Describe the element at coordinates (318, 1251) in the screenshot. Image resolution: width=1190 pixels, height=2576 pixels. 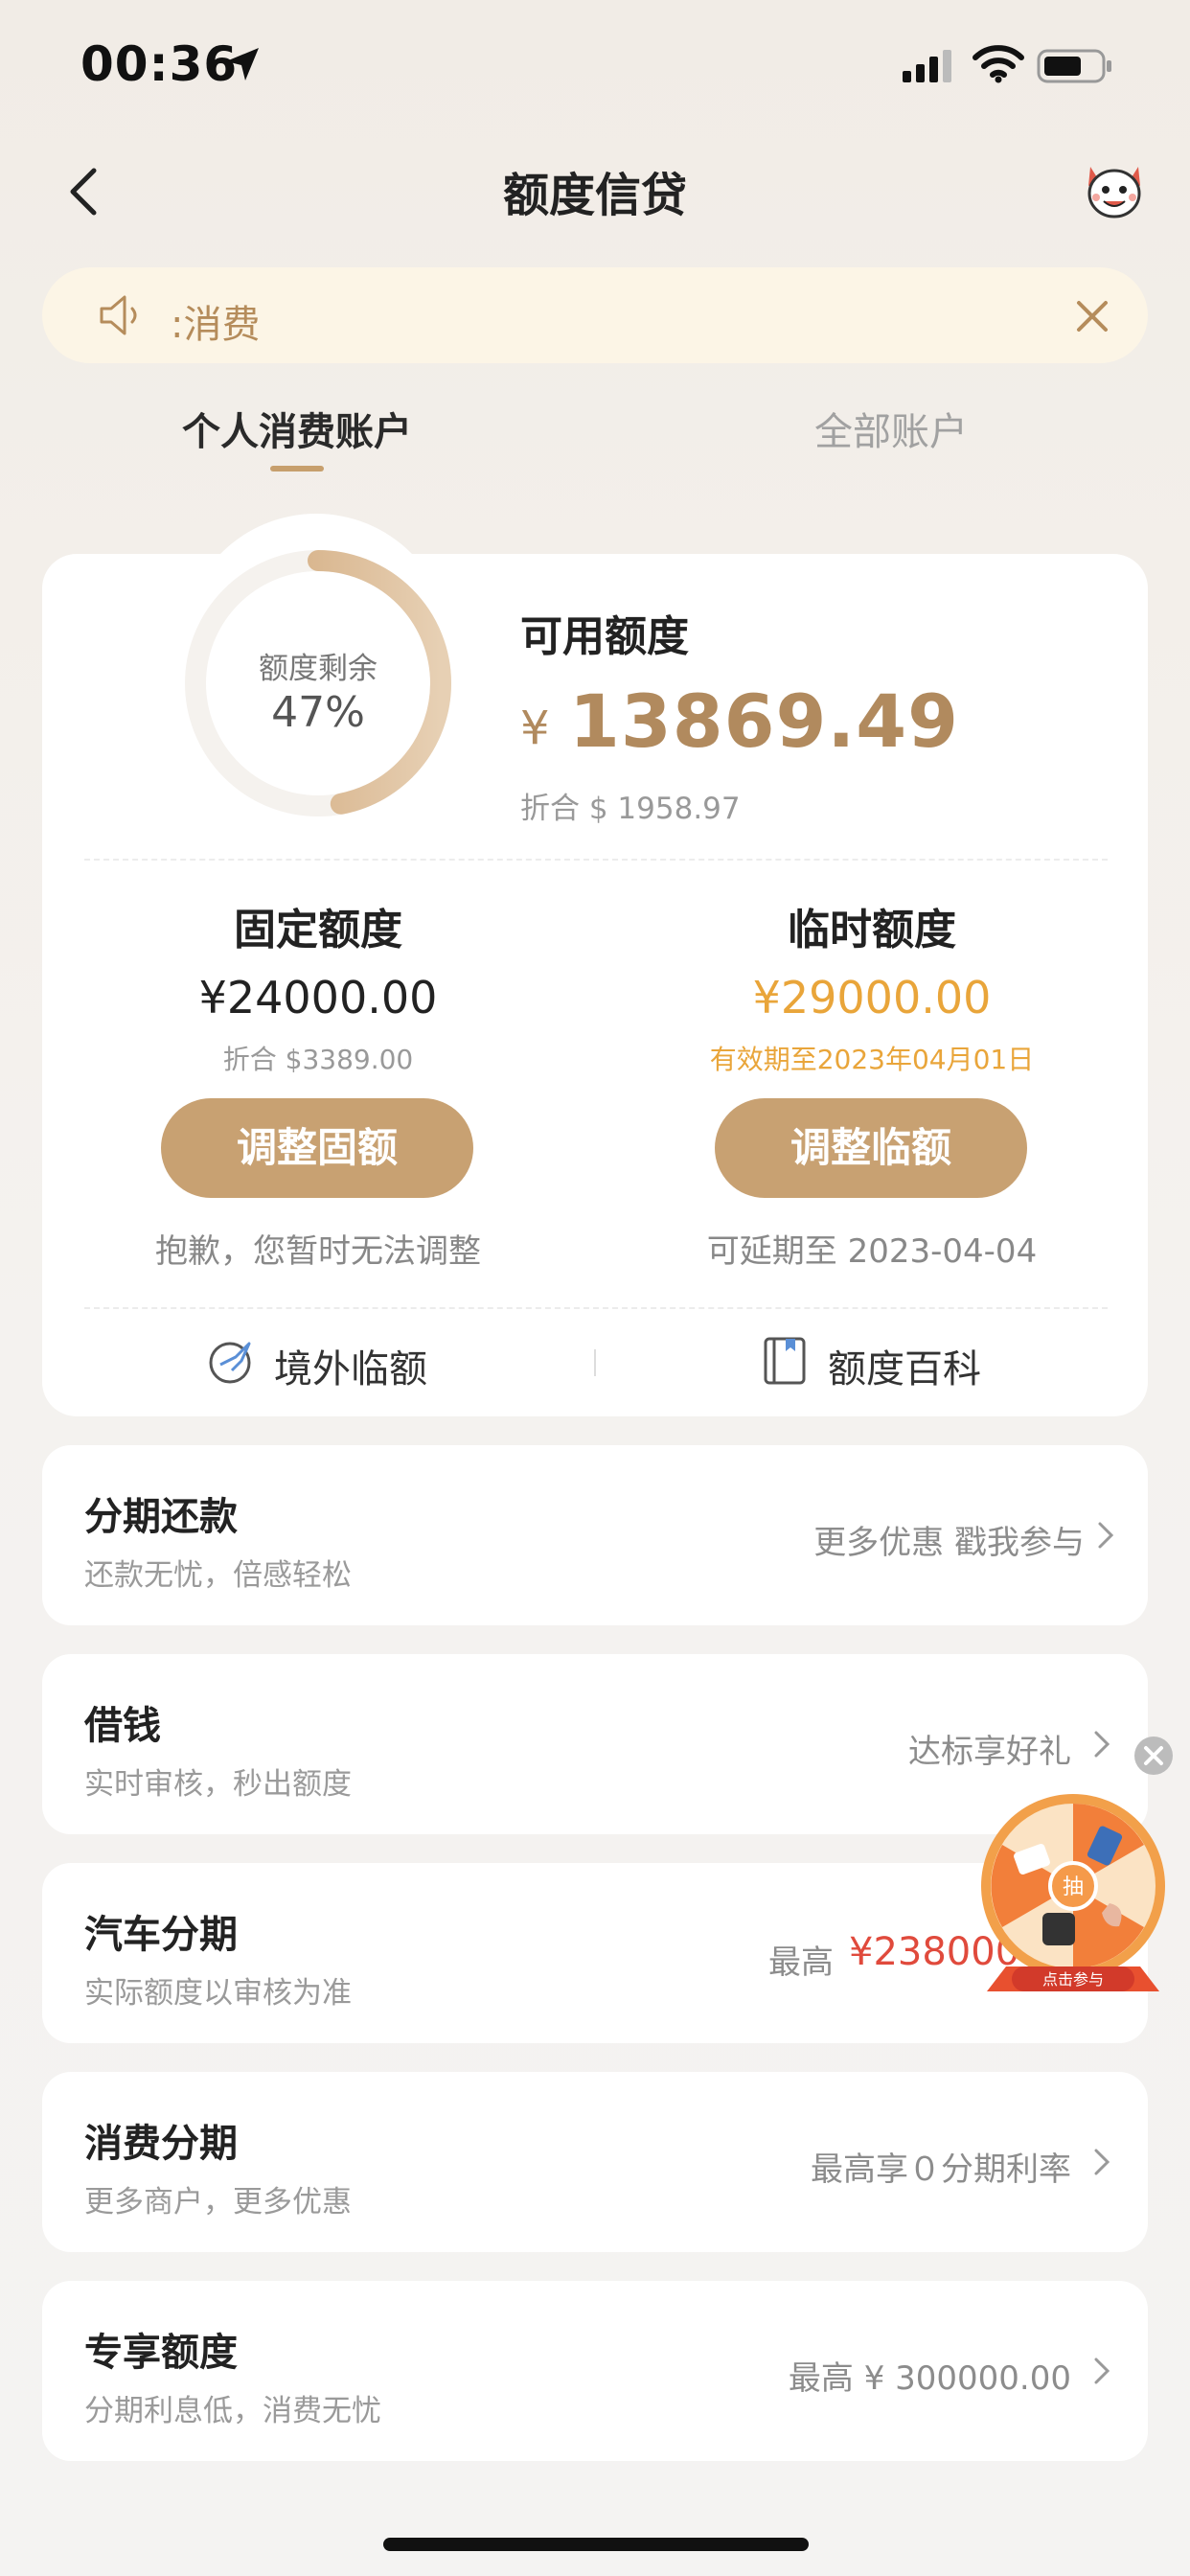
I see `fixed-credit-note: 抱歉，您暂时无法调整` at that location.